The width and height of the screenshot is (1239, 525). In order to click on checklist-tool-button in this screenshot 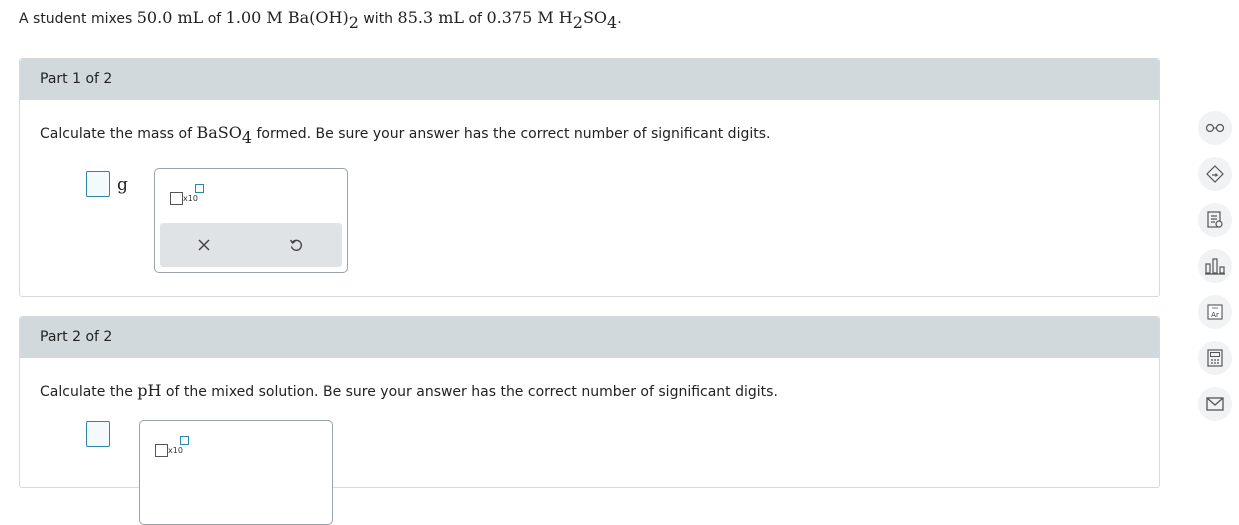, I will do `click(1215, 220)`.